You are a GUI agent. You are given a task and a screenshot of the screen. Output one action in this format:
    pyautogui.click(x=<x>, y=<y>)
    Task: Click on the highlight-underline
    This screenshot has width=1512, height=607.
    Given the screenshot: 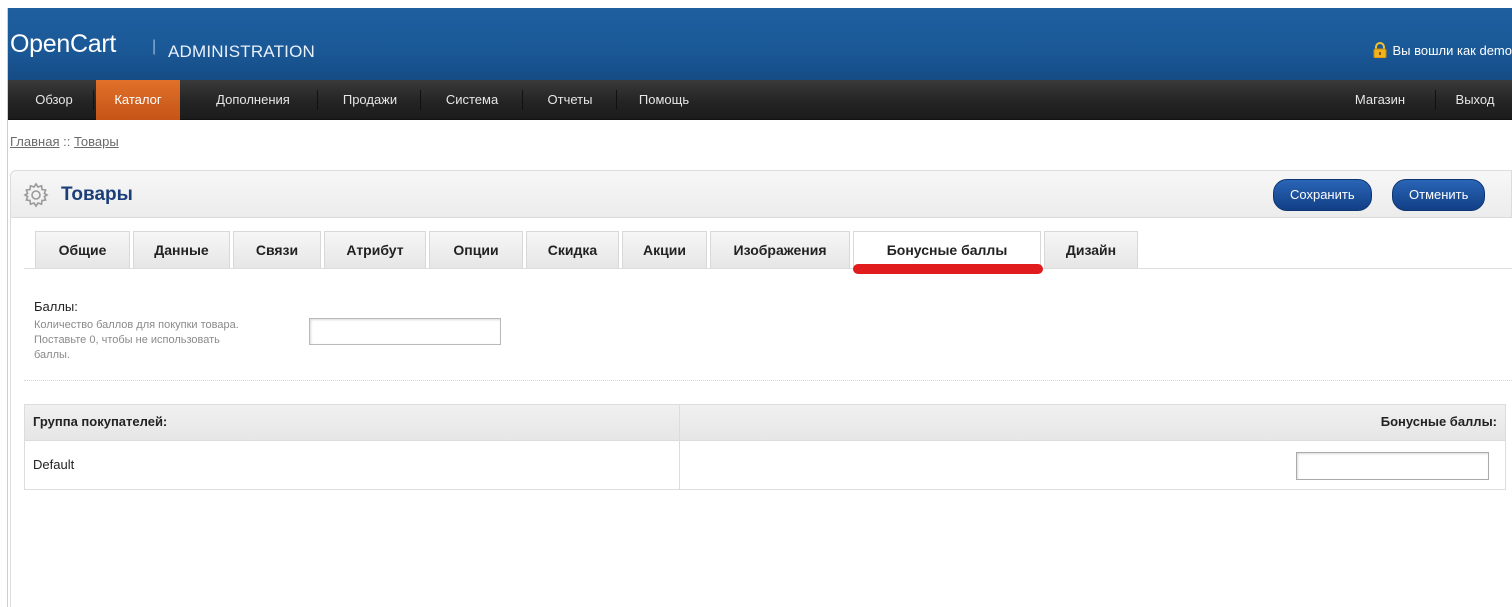 What is the action you would take?
    pyautogui.click(x=948, y=269)
    